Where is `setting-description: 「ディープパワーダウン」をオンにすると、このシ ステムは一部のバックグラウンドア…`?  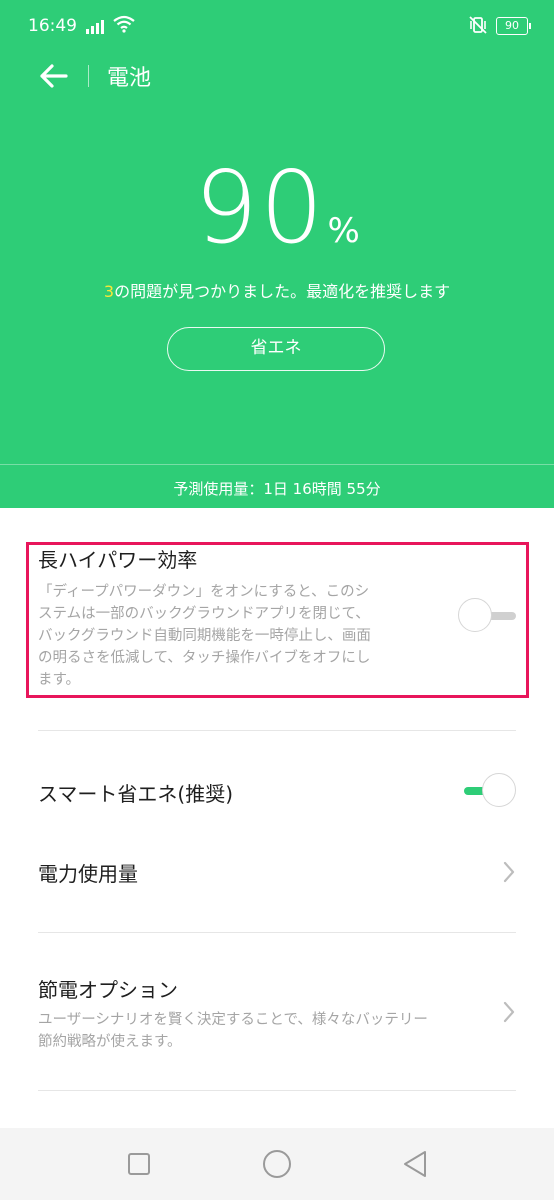
setting-description: 「ディープパワーダウン」をオンにすると、このシ ステムは一部のバックグラウンドア… is located at coordinates (233, 636).